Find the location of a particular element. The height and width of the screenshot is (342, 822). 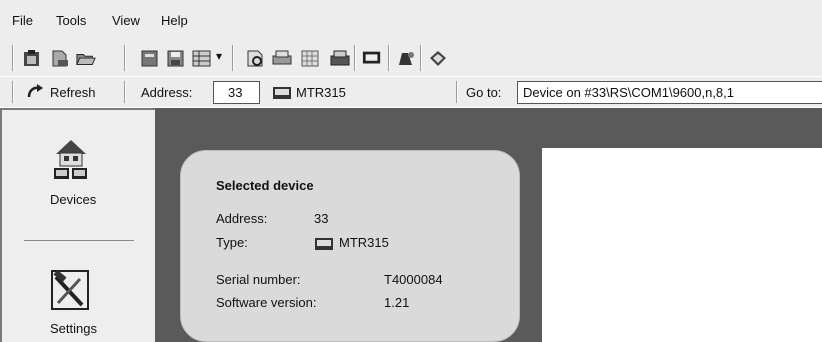

new-document-icon is located at coordinates (60, 58).